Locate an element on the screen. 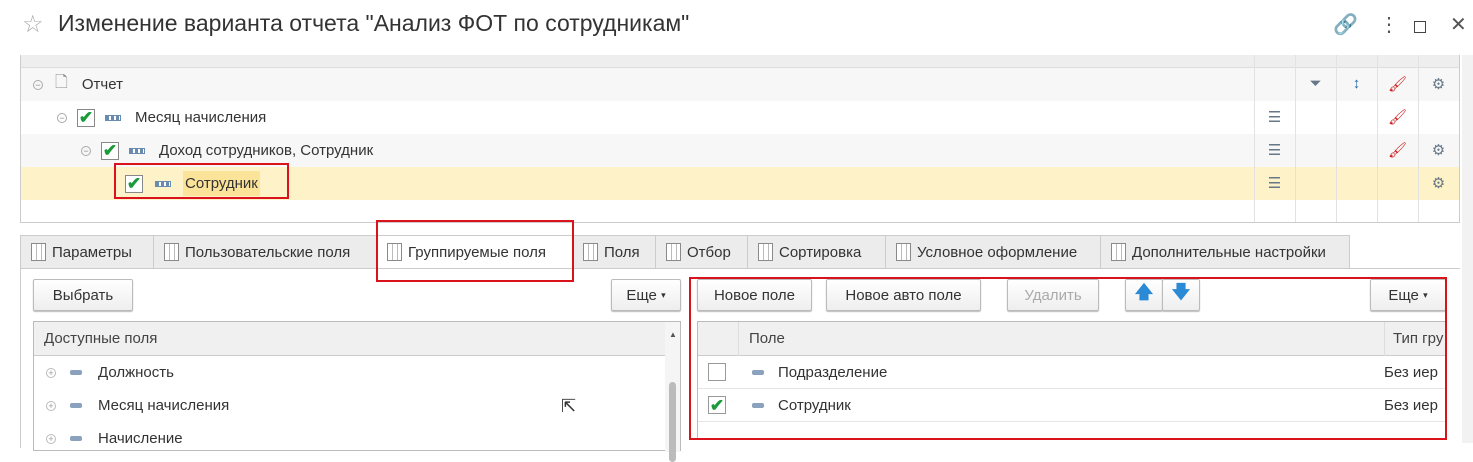  tab-label: Отбор is located at coordinates (709, 252).